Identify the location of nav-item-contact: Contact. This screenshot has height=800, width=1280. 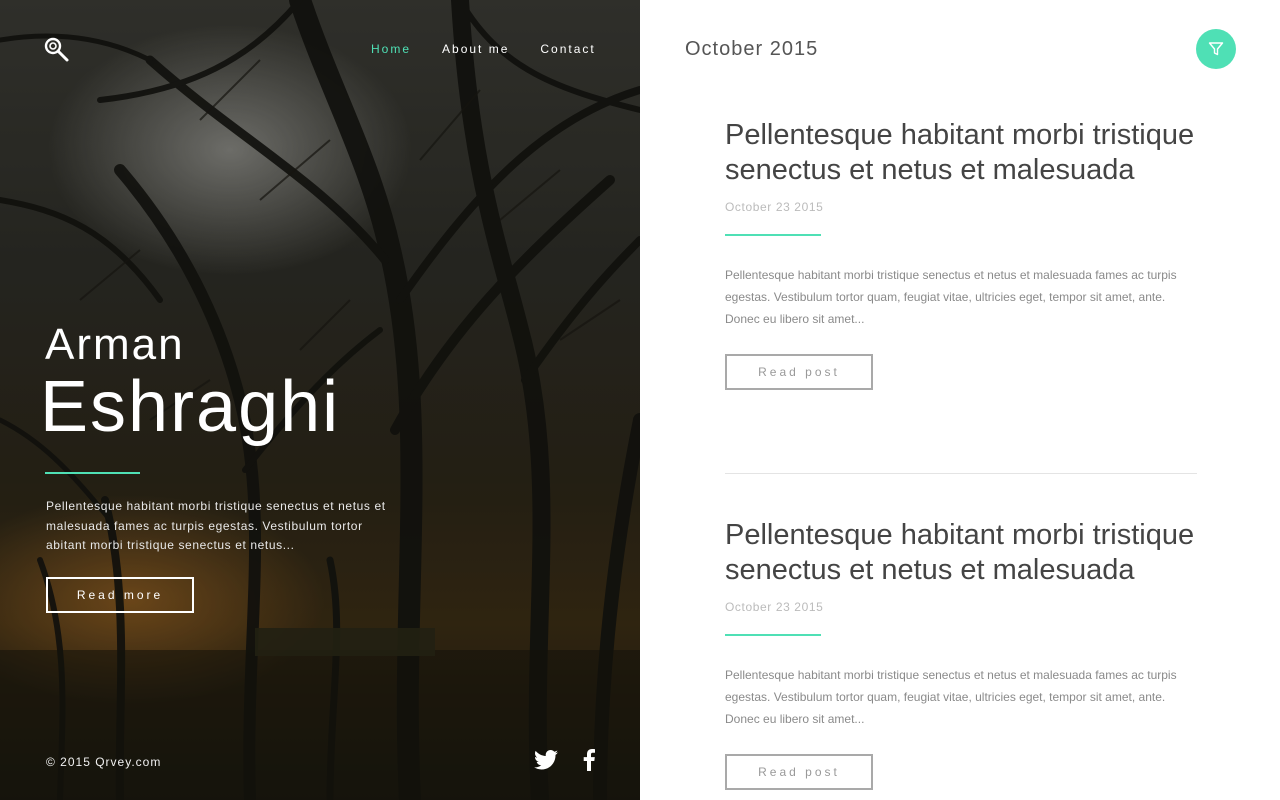
(567, 49).